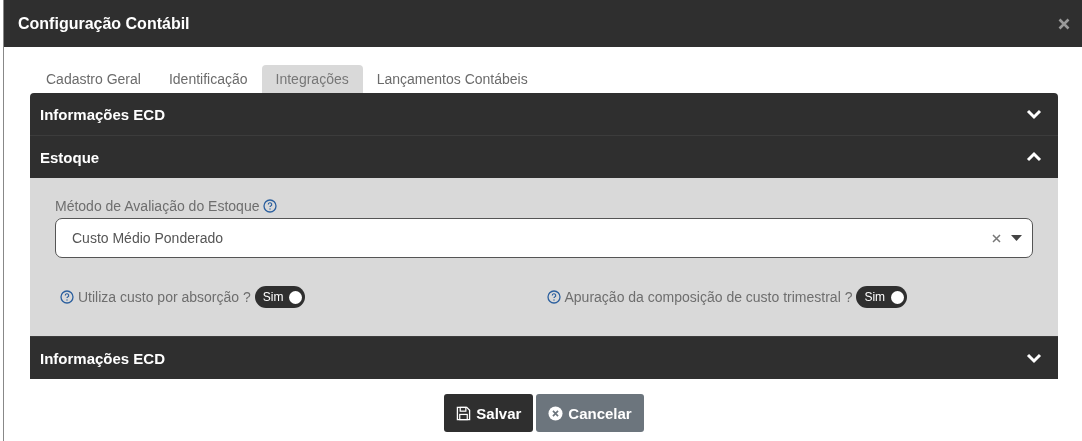  What do you see at coordinates (208, 79) in the screenshot?
I see `tab: Identificação` at bounding box center [208, 79].